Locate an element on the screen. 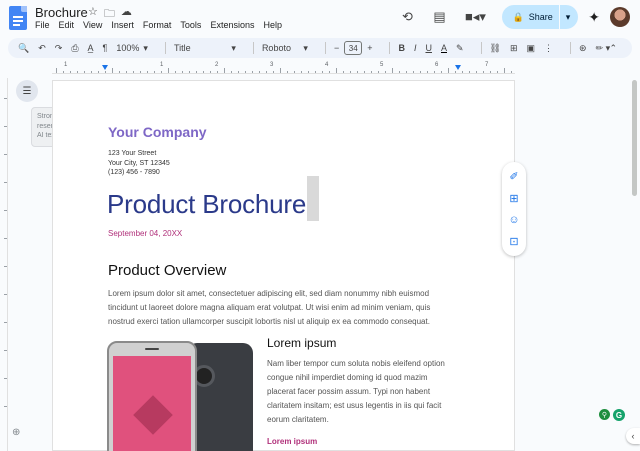 This screenshot has height=451, width=640. menu-format: Format is located at coordinates (157, 25).